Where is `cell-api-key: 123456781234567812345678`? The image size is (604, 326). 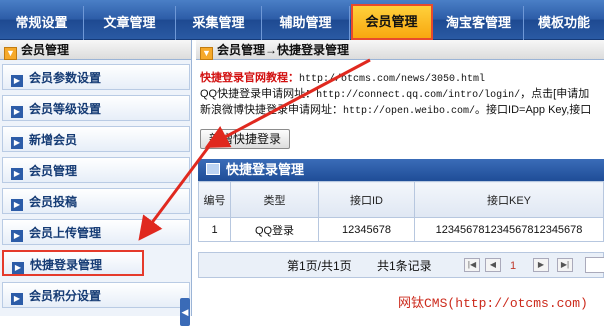
cell-api-key: 123456781234567812345678 is located at coordinates (509, 229).